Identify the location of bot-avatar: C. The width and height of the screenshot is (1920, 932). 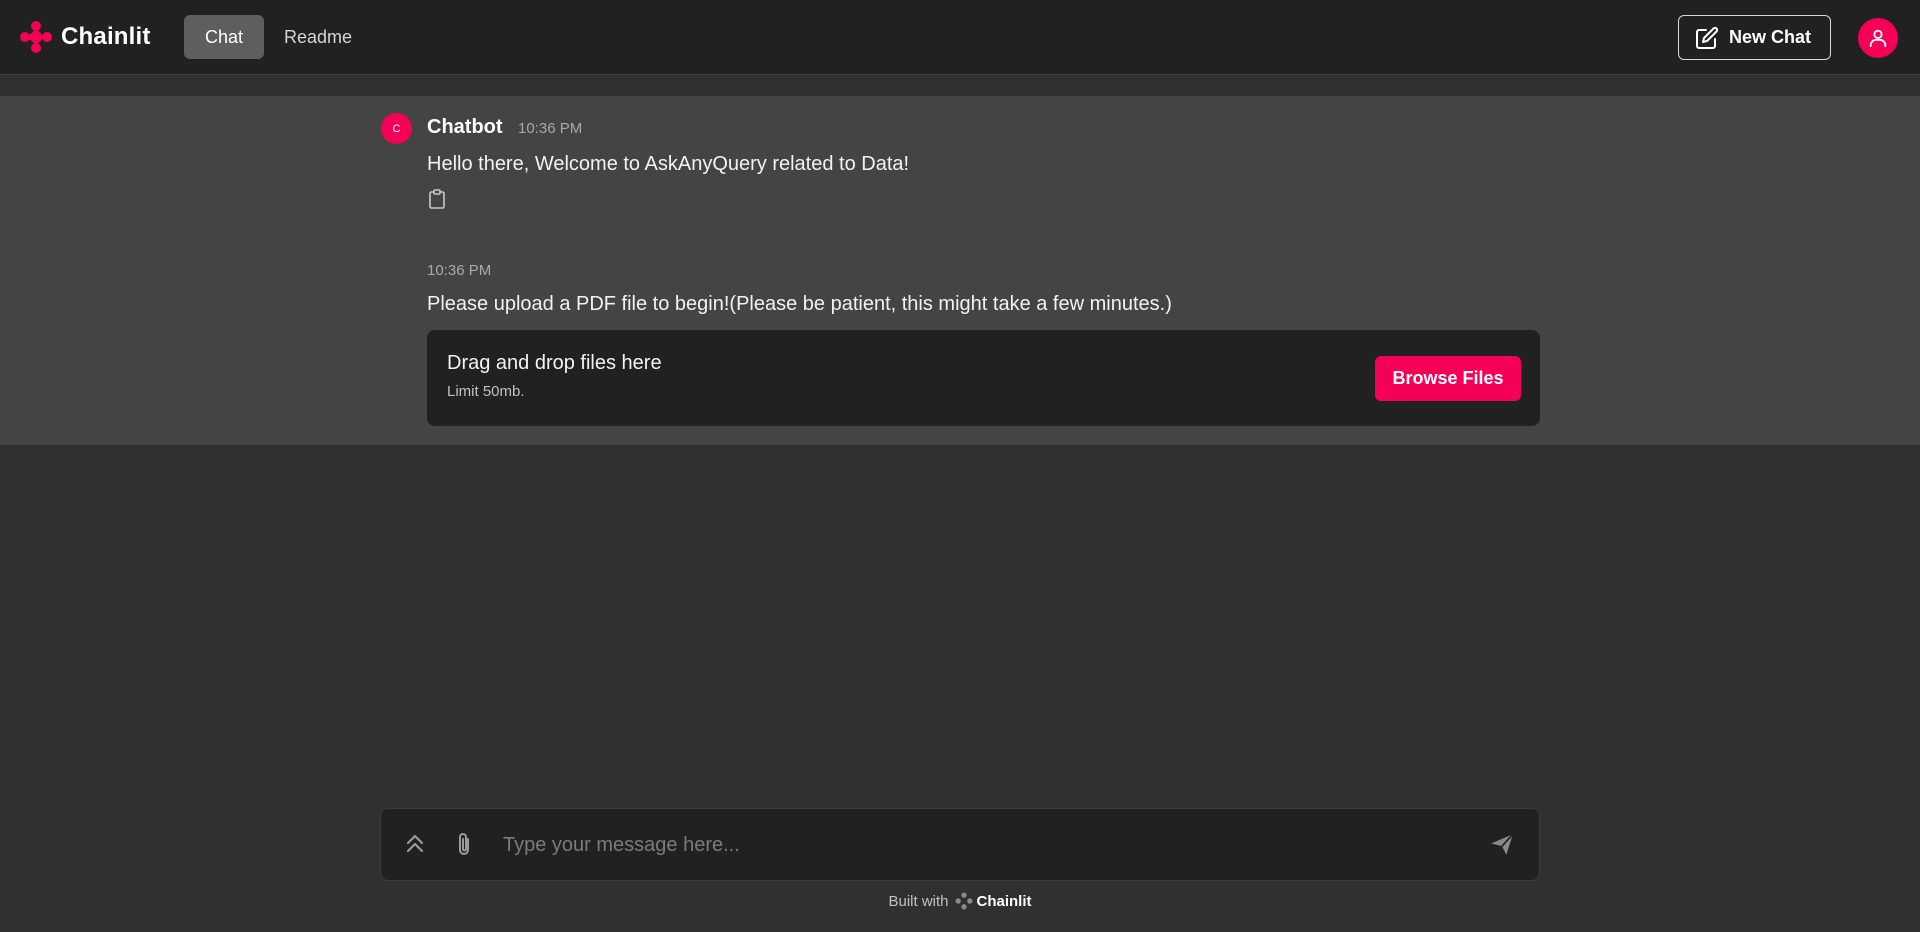
(396, 128).